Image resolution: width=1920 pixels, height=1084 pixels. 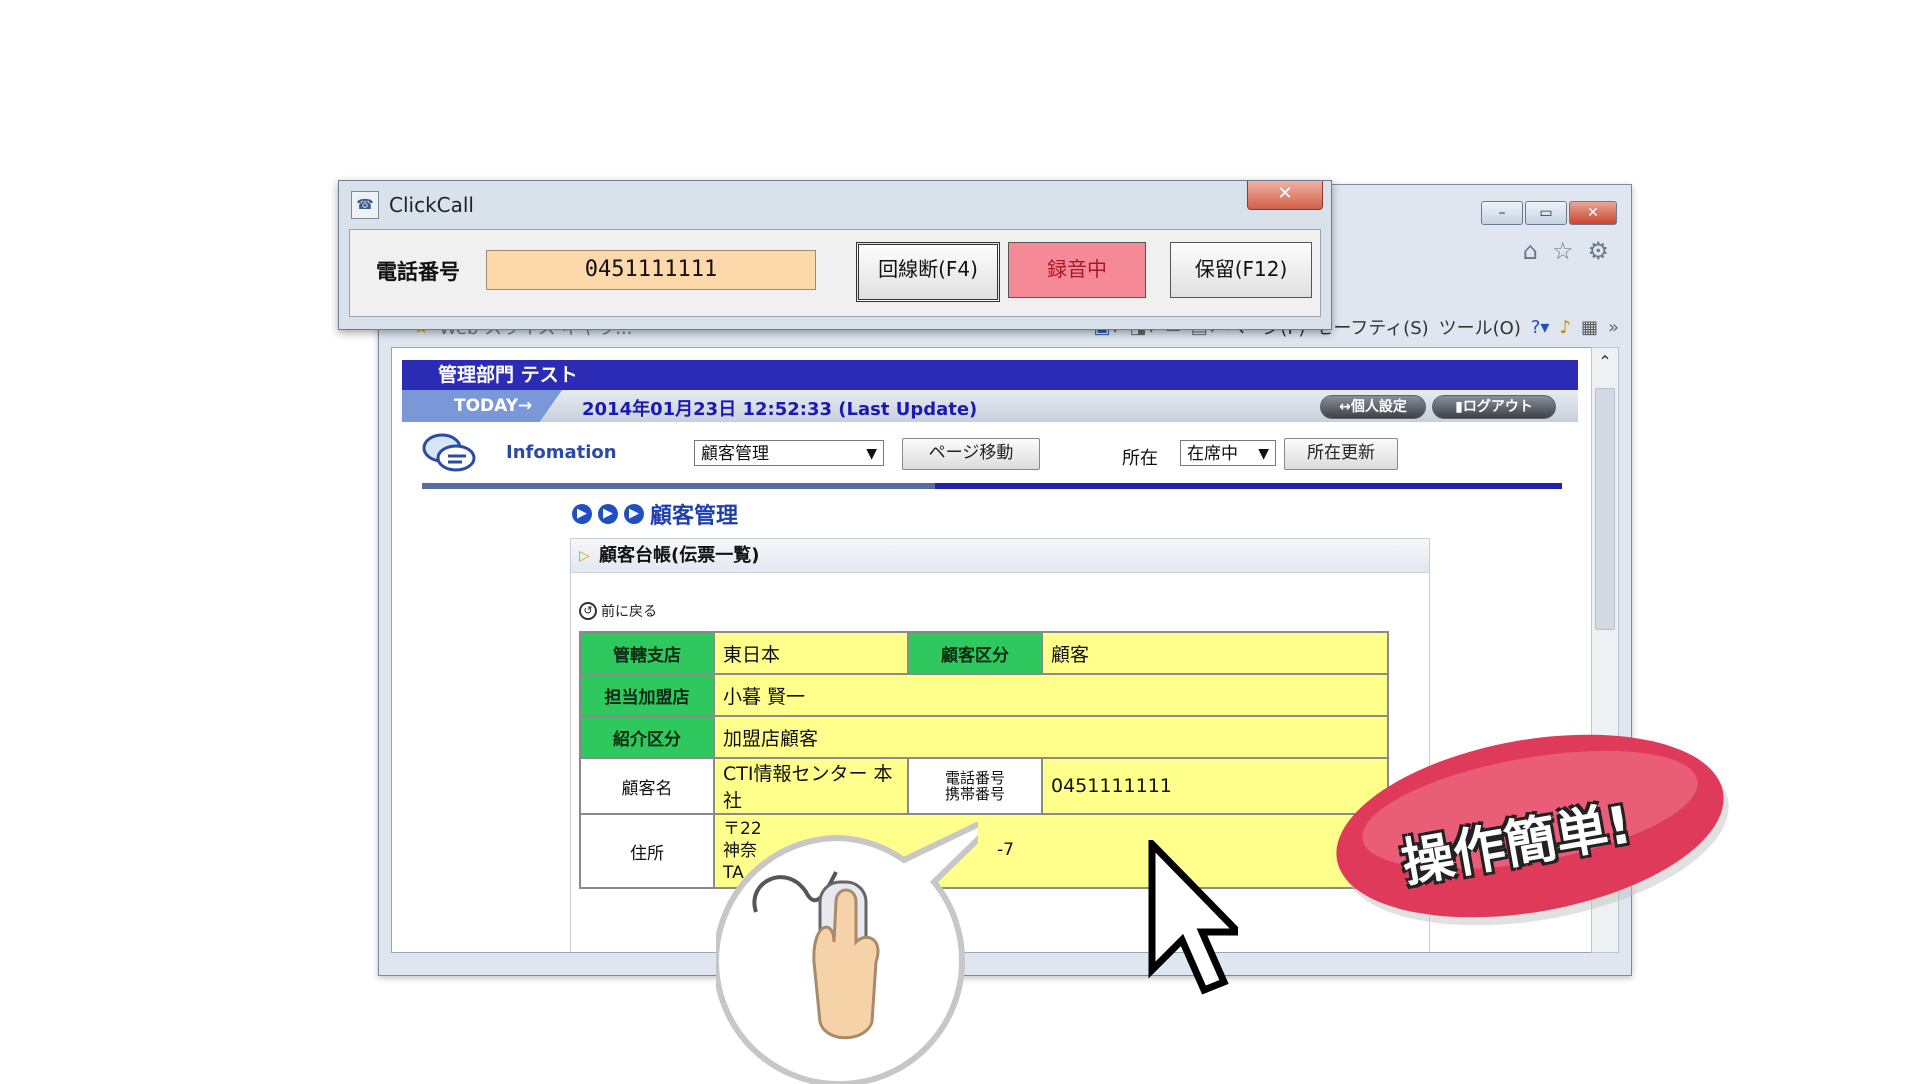 I want to click on table-row: 住所 〒22 神奈 TA -7, so click(x=984, y=851).